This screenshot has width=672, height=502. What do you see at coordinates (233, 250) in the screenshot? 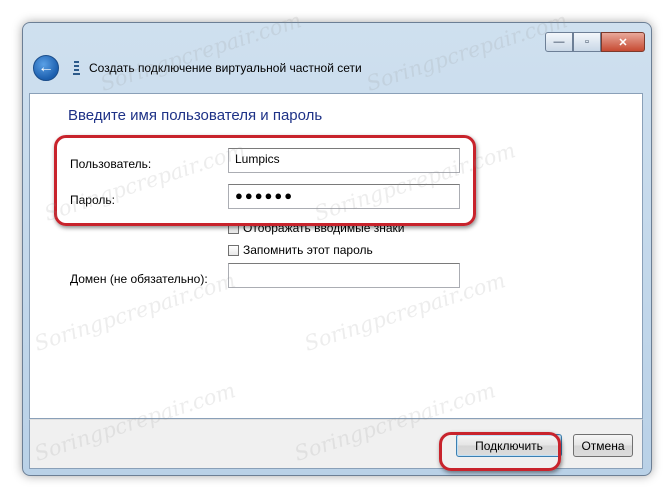
I see `remember-password-checkbox` at bounding box center [233, 250].